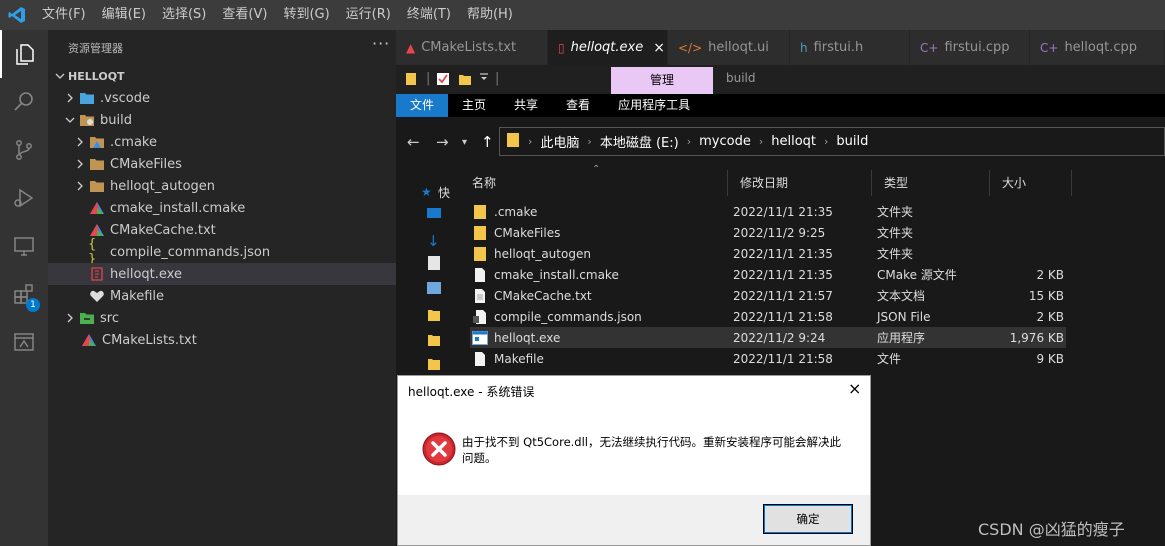  I want to click on code-icon: </>, so click(690, 47).